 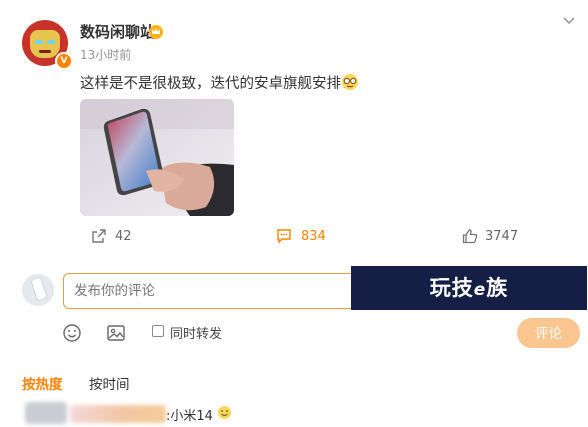 I want to click on submit-comment-button: 评论, so click(x=548, y=333).